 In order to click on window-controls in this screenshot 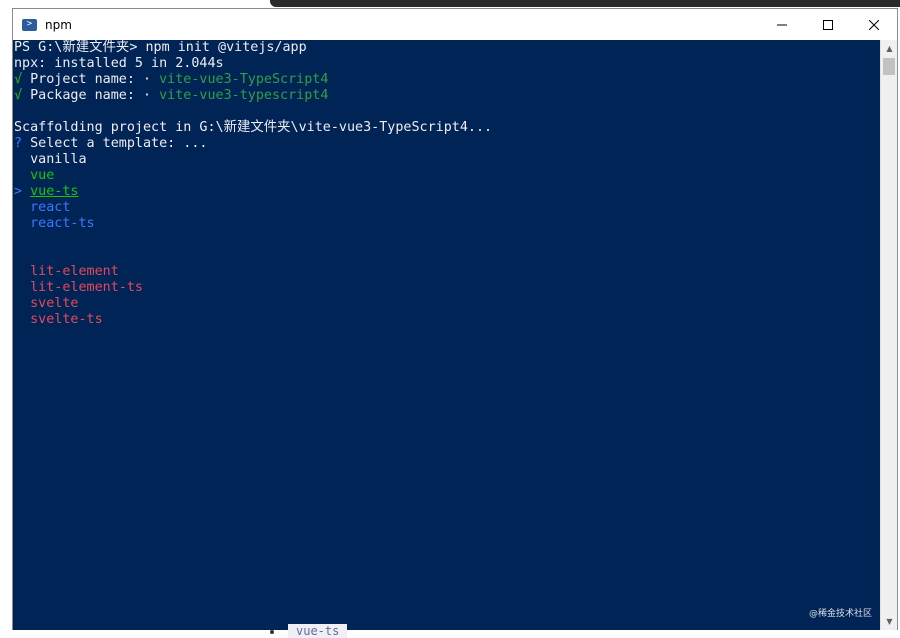, I will do `click(828, 24)`.